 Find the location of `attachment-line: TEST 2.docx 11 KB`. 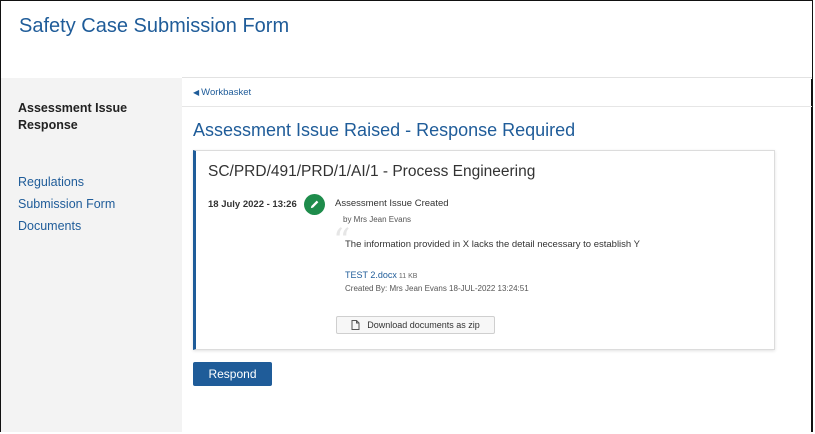

attachment-line: TEST 2.docx 11 KB is located at coordinates (381, 275).